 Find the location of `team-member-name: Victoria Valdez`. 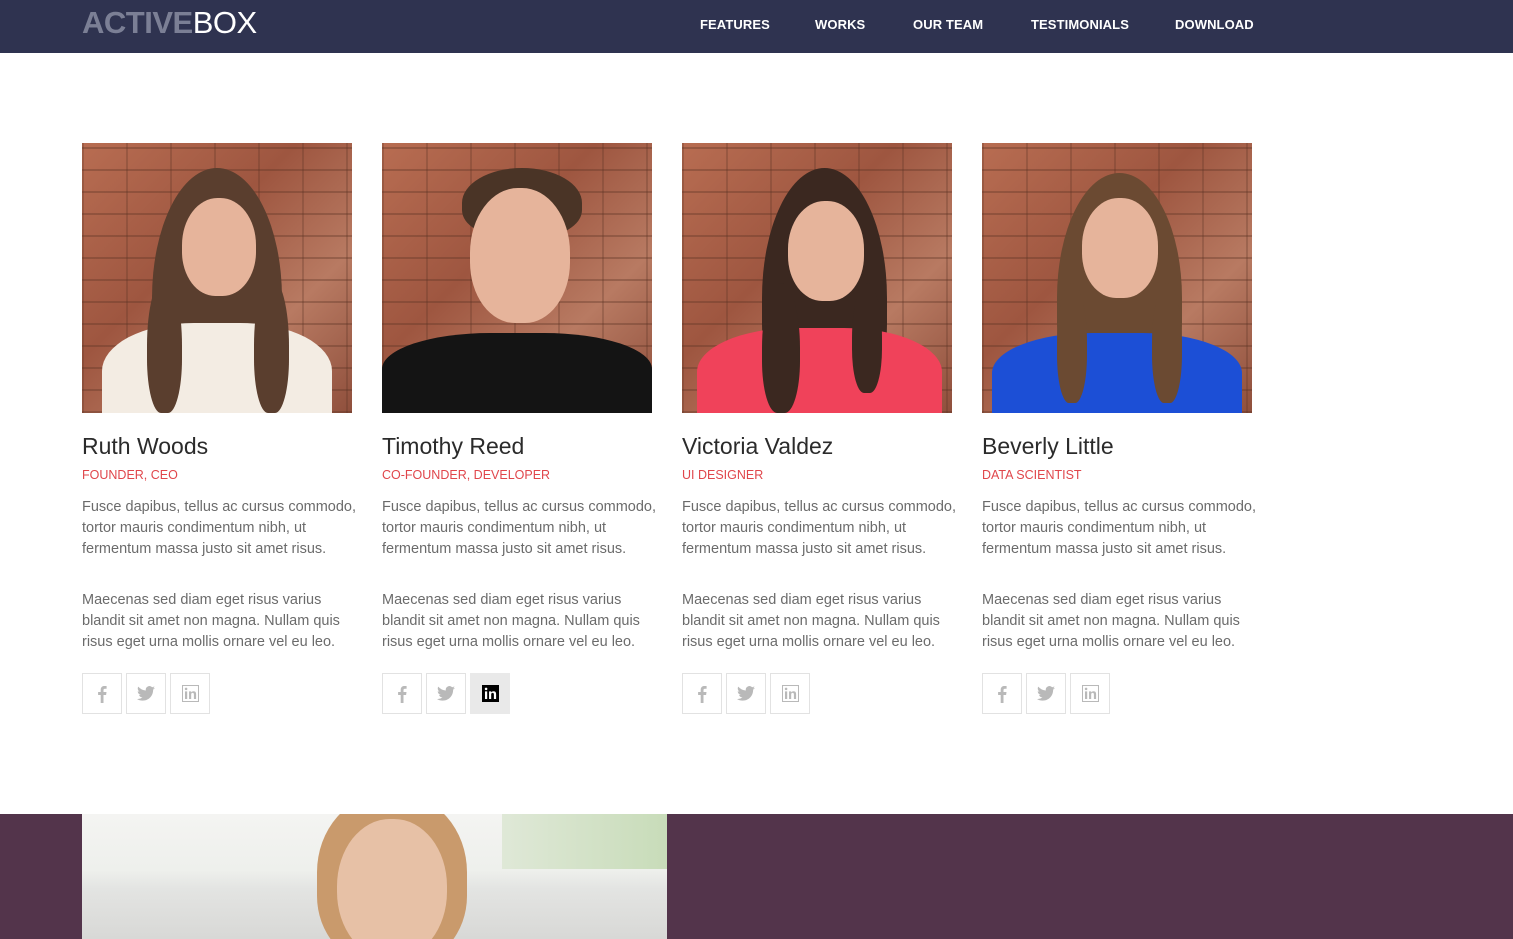

team-member-name: Victoria Valdez is located at coordinates (758, 446).